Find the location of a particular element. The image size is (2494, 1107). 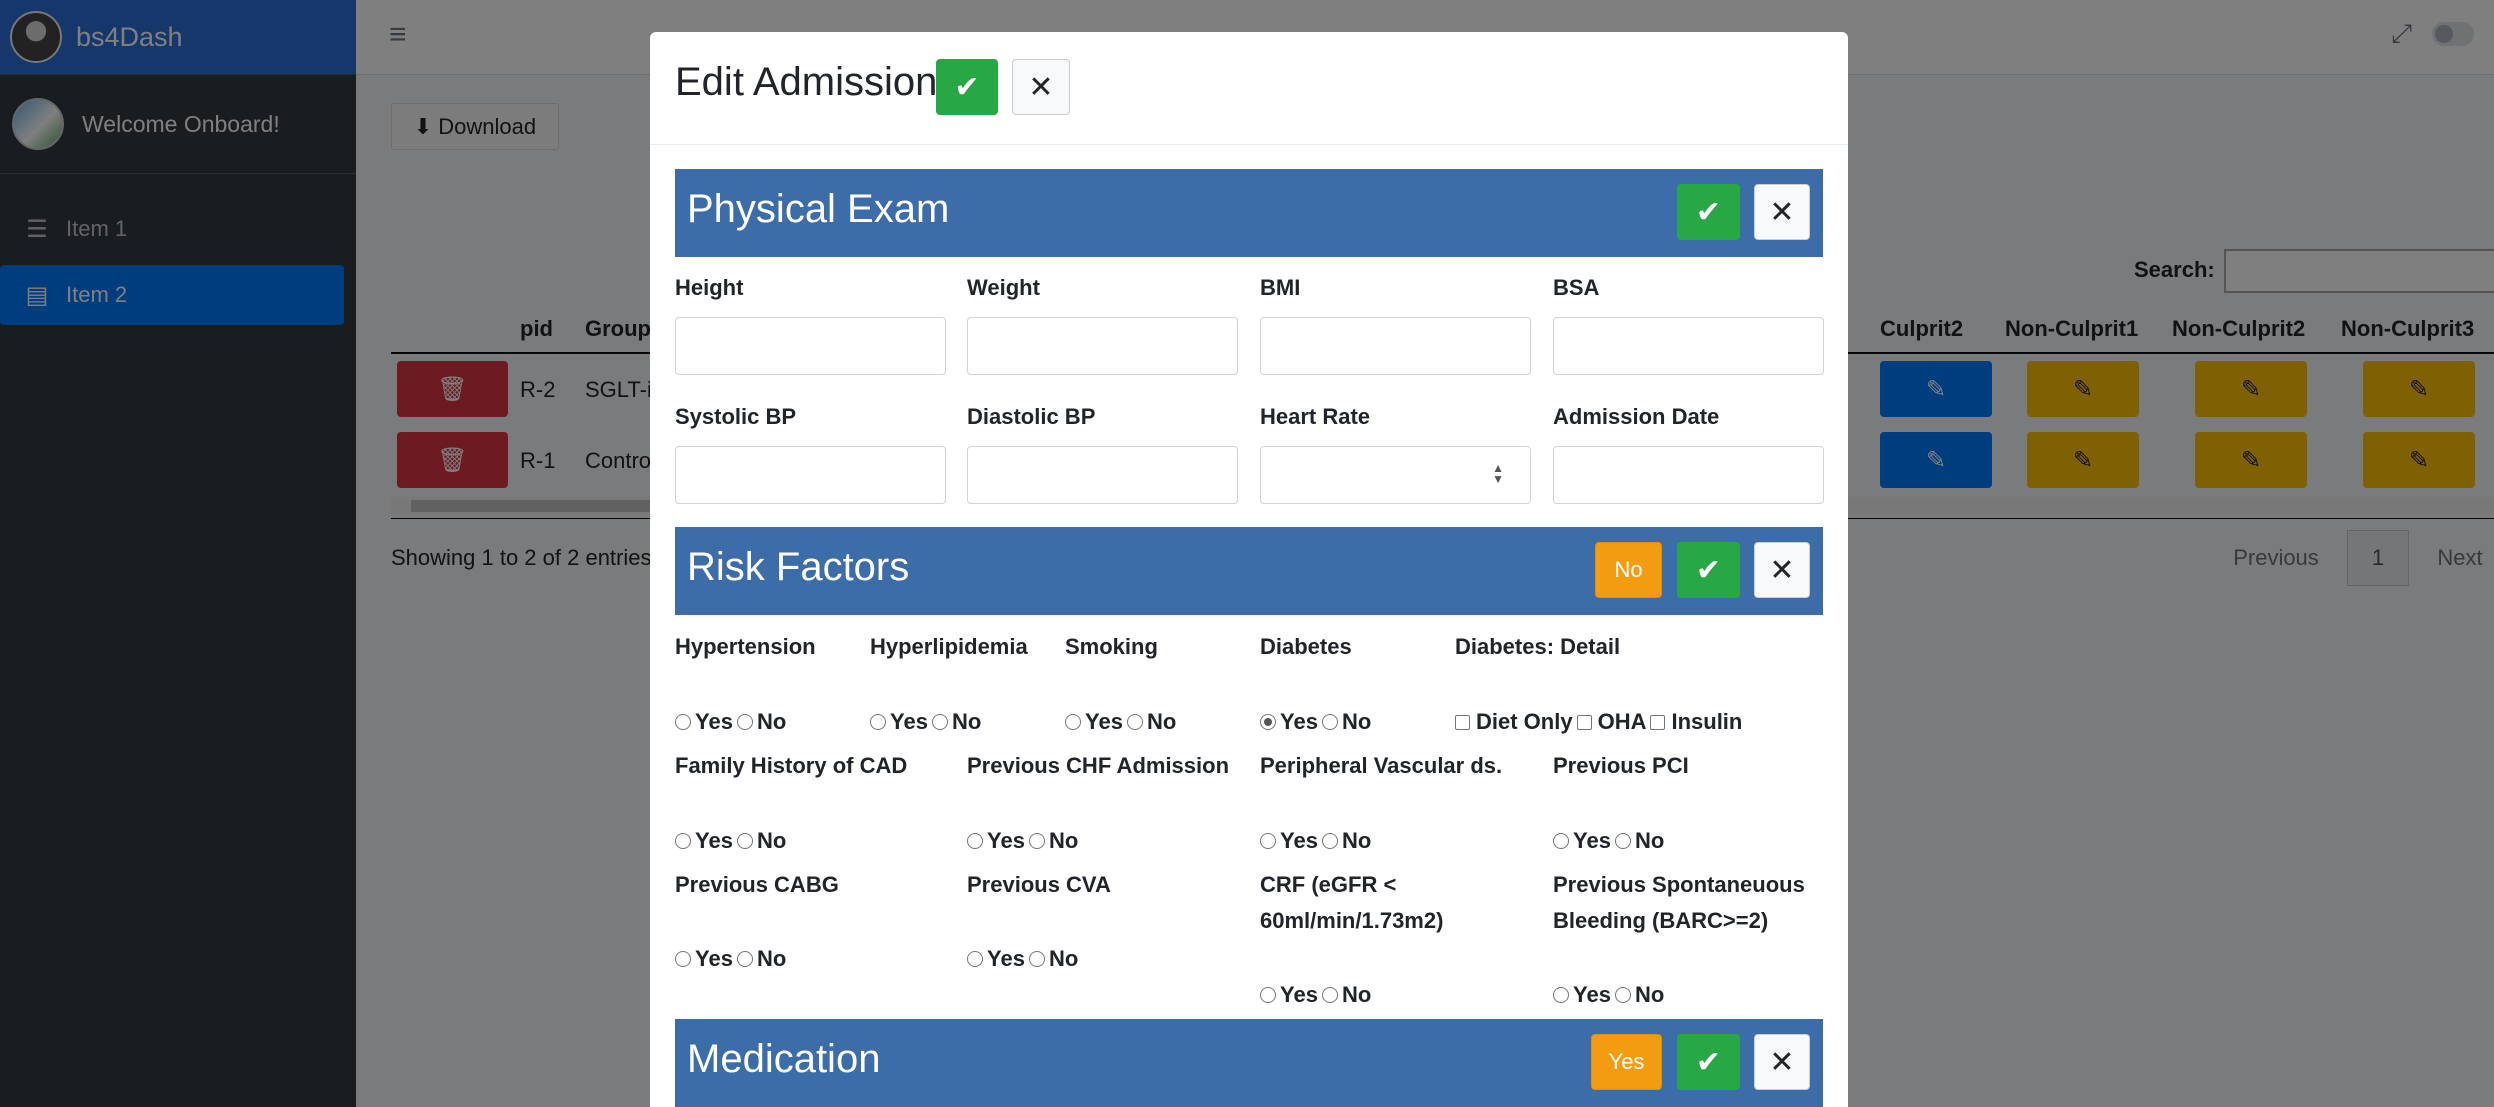

previous-cabg-label: Previous CABG is located at coordinates (757, 884).